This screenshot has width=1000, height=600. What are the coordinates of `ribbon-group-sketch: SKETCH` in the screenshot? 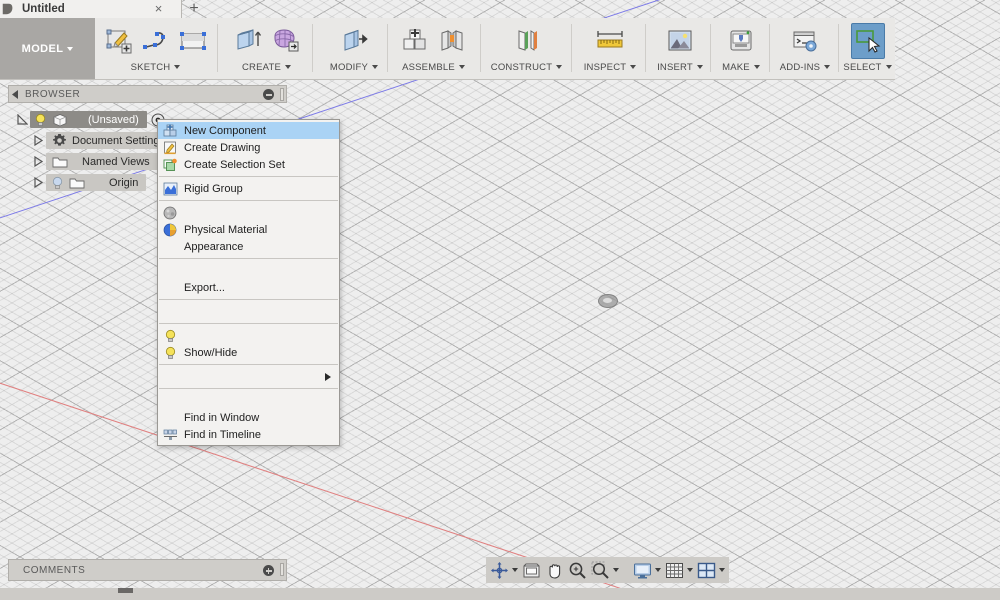 It's located at (155, 48).